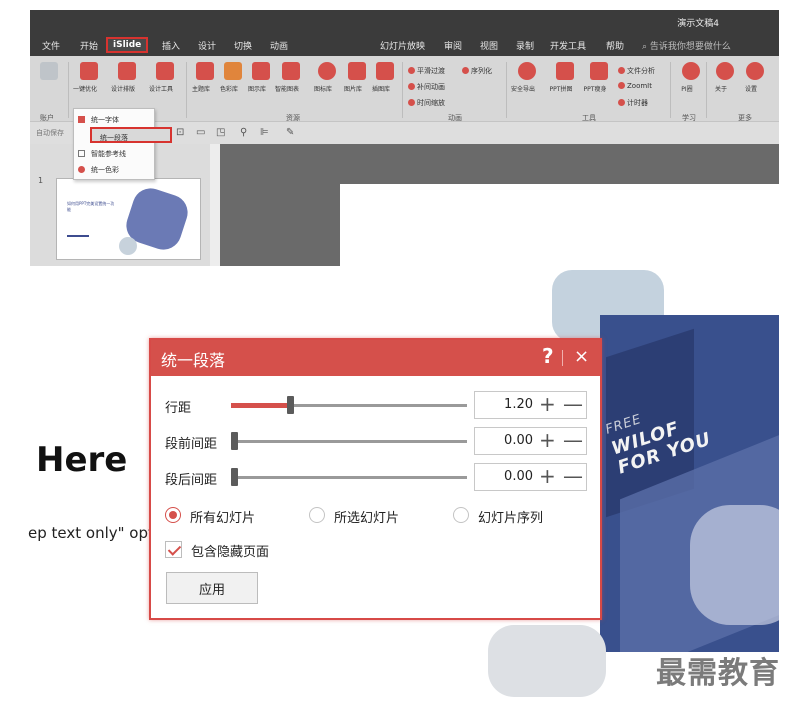  What do you see at coordinates (127, 45) in the screenshot?
I see `tab-islide: iSlide` at bounding box center [127, 45].